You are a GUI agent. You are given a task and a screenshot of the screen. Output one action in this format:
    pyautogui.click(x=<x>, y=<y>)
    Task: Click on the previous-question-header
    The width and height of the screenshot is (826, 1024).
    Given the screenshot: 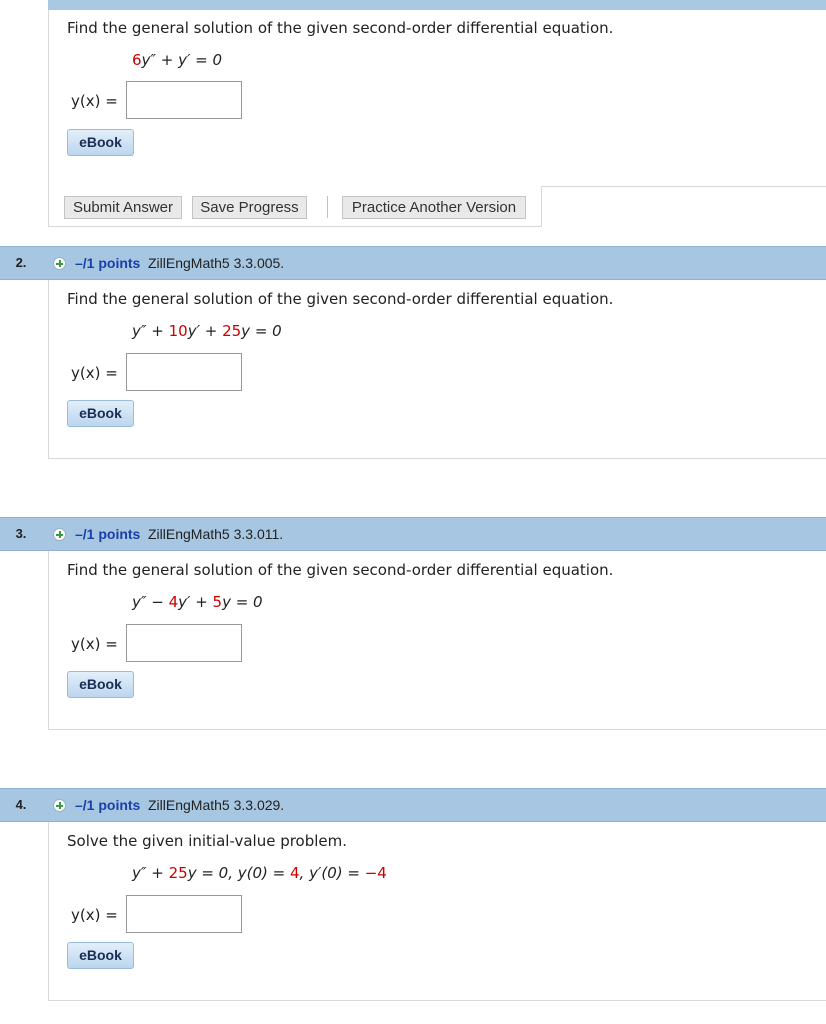 What is the action you would take?
    pyautogui.click(x=413, y=5)
    